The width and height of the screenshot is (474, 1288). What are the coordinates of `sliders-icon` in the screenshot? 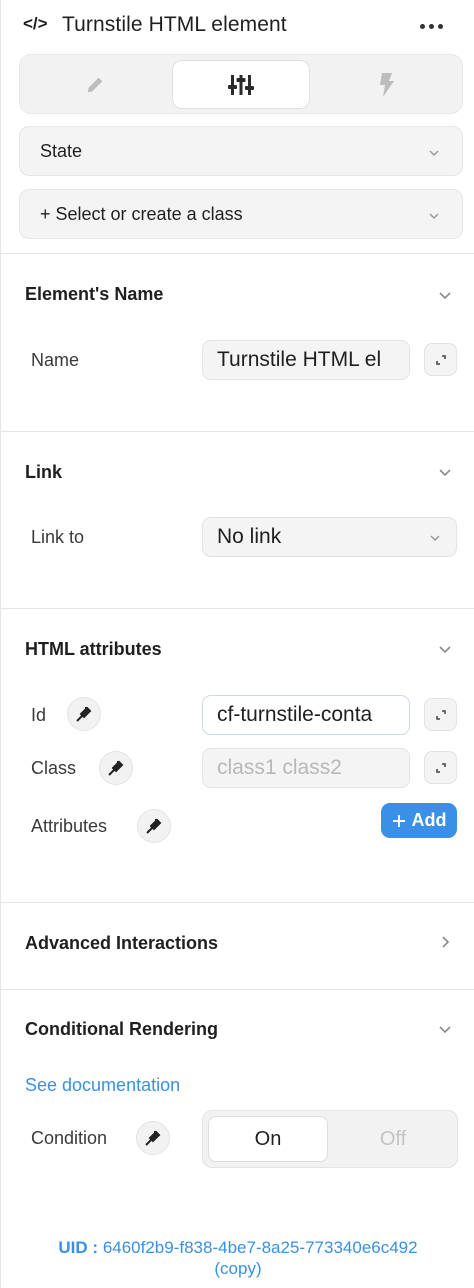 It's located at (241, 84).